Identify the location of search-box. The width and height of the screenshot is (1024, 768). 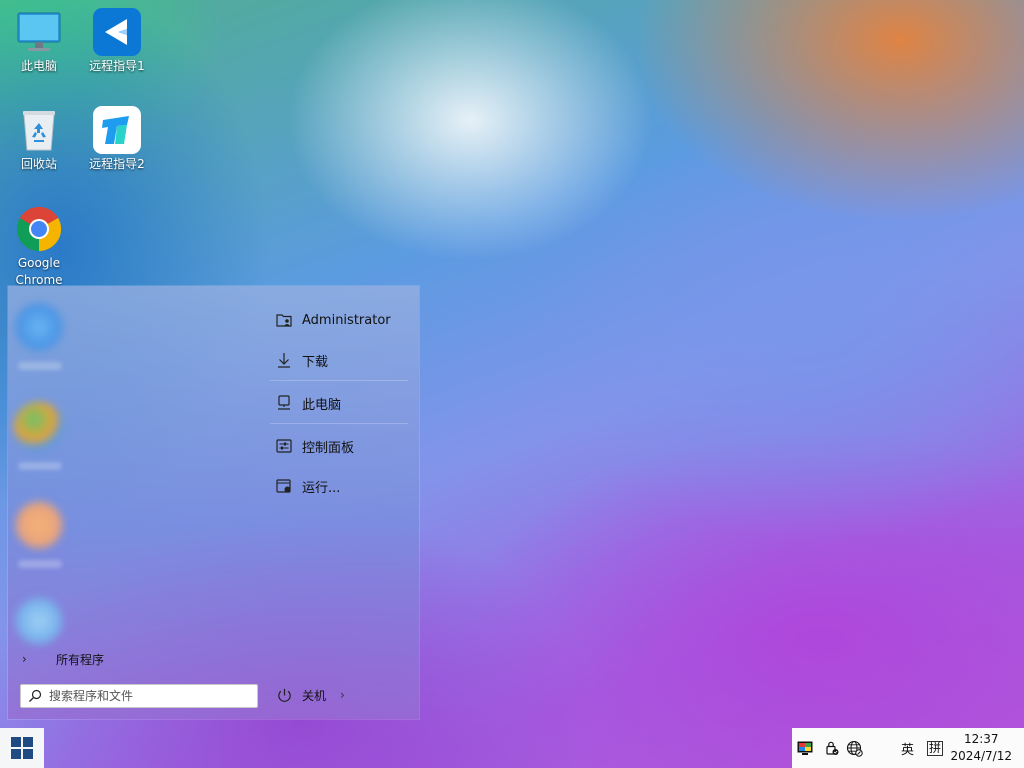
(139, 696).